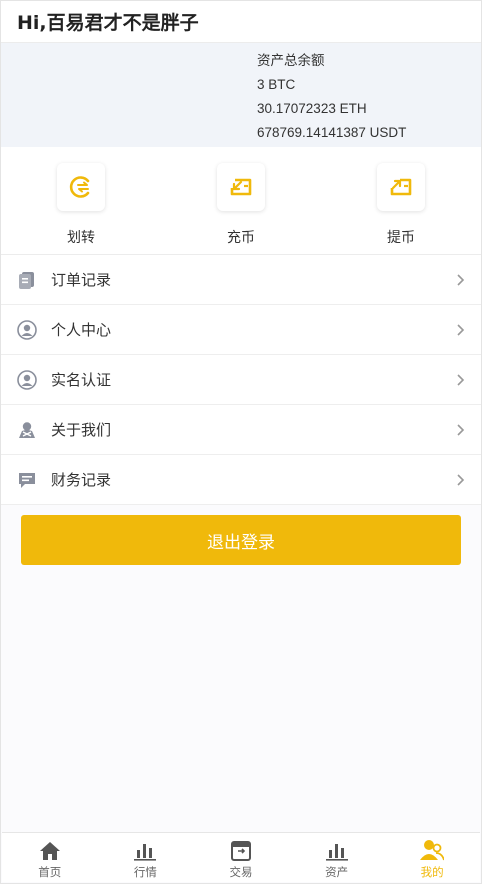 Image resolution: width=482 pixels, height=884 pixels. Describe the element at coordinates (332, 132) in the screenshot. I see `balance-usdt: 678769.14141387 USDT` at that location.